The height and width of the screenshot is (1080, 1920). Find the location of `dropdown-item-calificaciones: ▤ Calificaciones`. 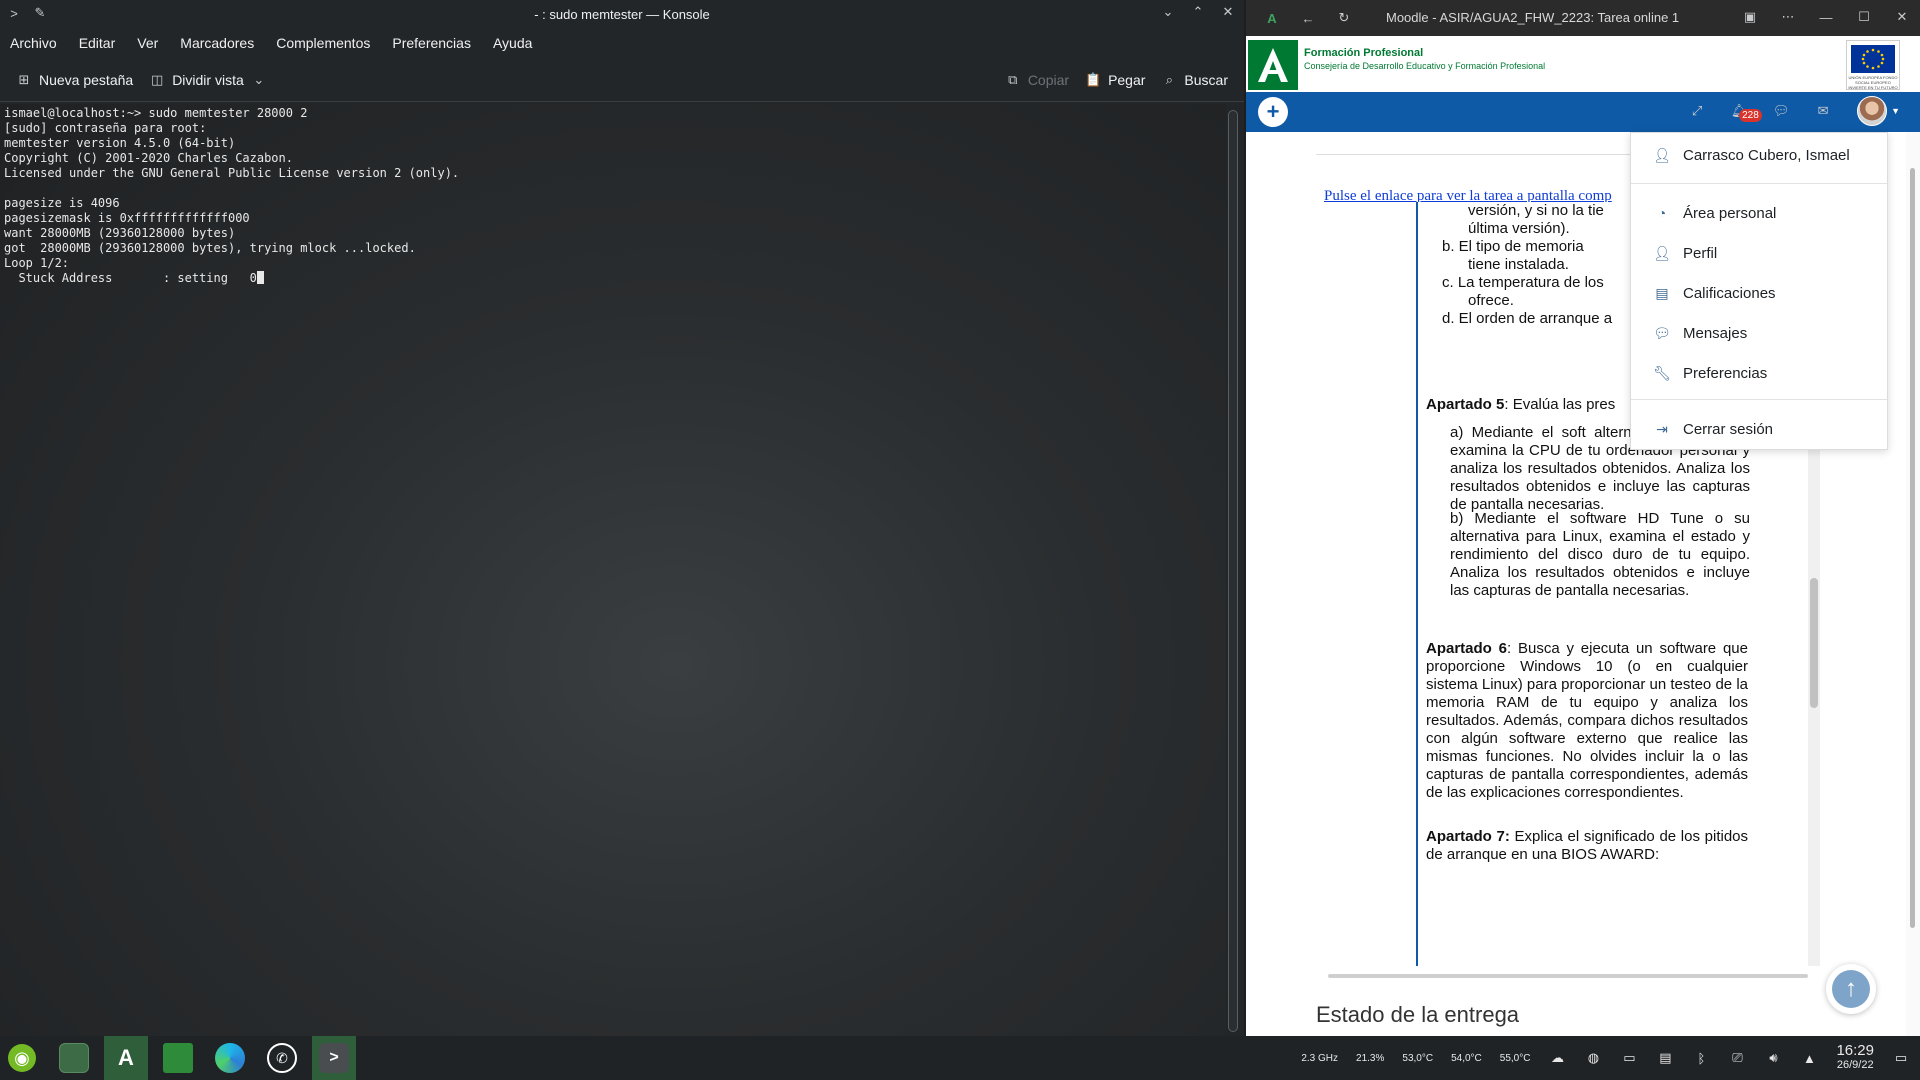

dropdown-item-calificaciones: ▤ Calificaciones is located at coordinates (1759, 293).